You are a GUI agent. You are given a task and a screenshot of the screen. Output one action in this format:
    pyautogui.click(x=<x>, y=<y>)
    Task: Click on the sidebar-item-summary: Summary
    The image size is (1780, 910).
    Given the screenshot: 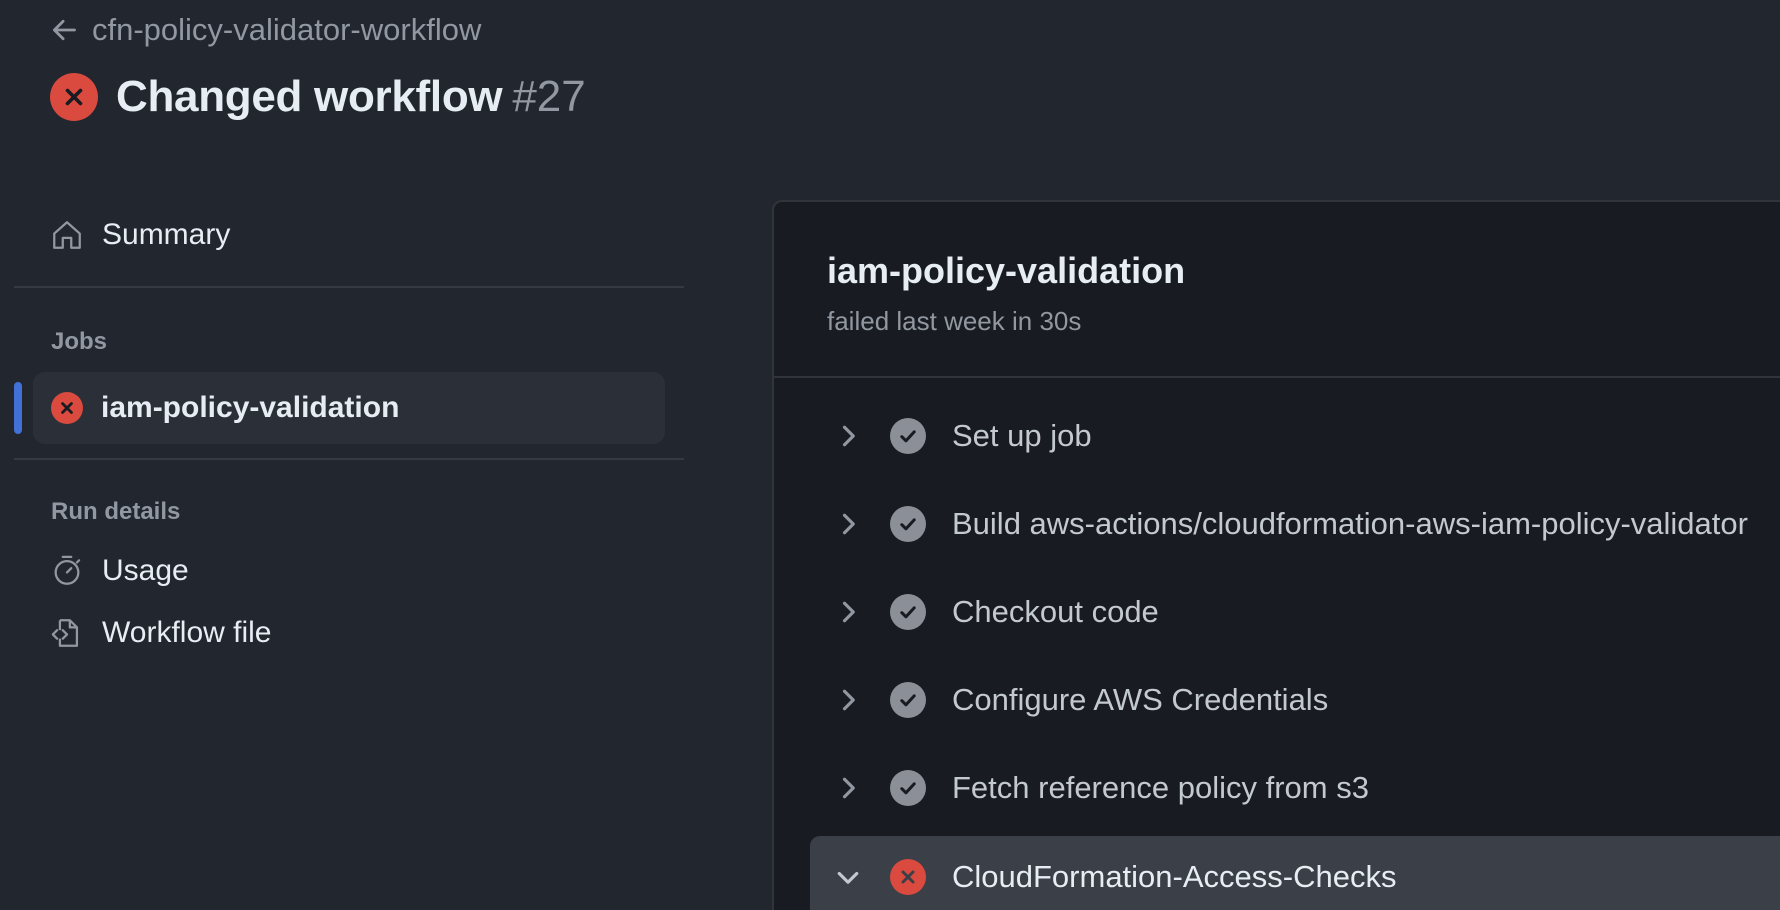 What is the action you would take?
    pyautogui.click(x=349, y=235)
    